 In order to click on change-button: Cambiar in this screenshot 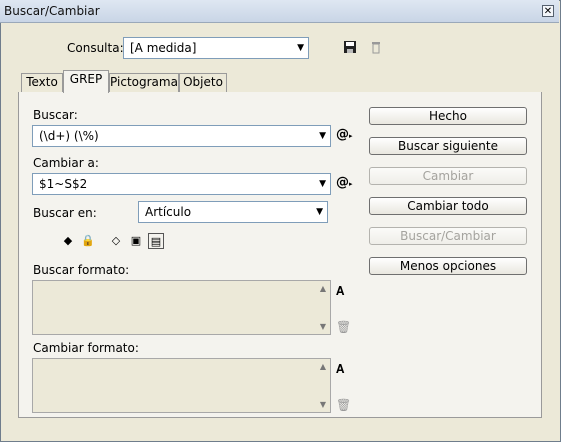, I will do `click(448, 176)`.